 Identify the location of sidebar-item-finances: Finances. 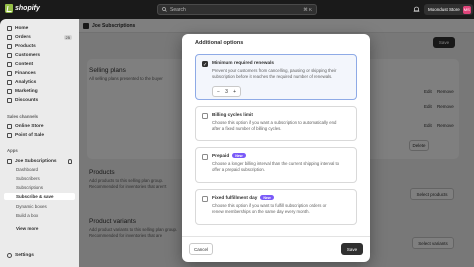
(39, 73).